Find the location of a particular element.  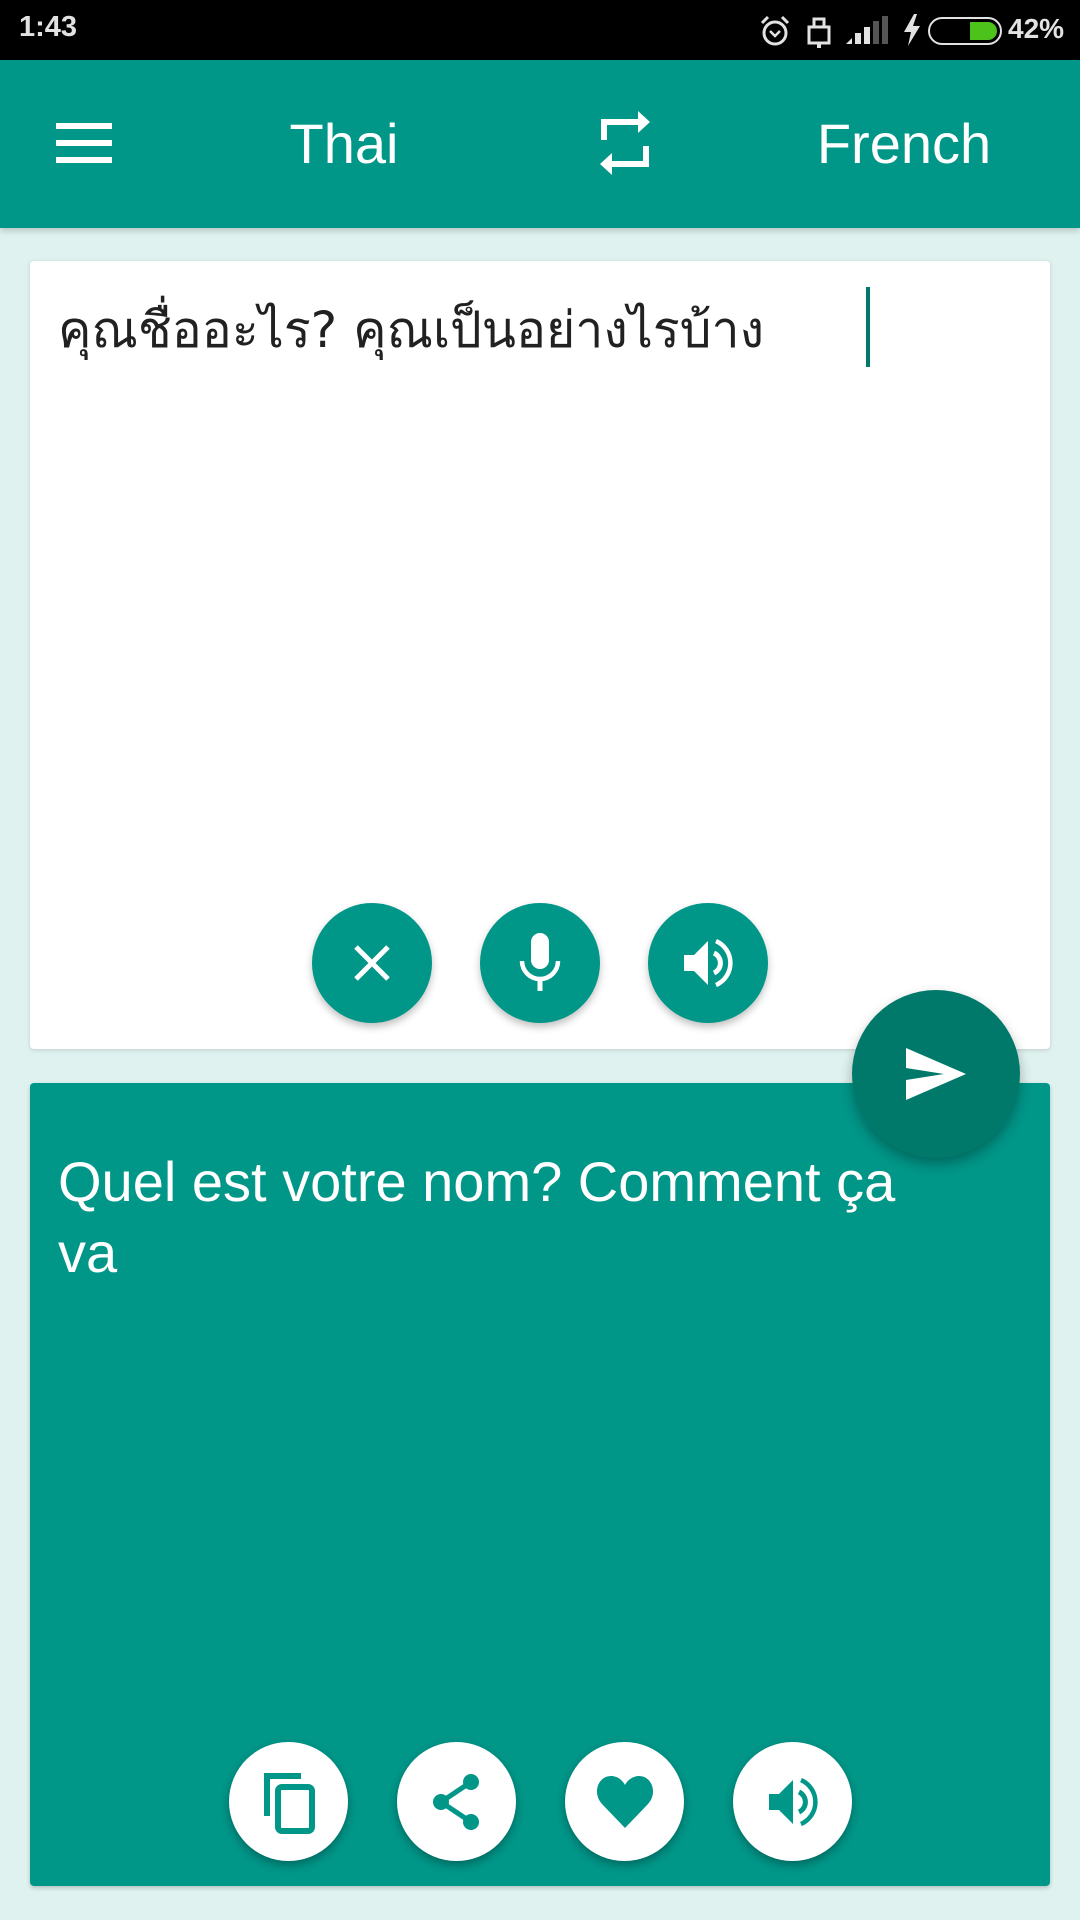

favorite-button is located at coordinates (624, 1801).